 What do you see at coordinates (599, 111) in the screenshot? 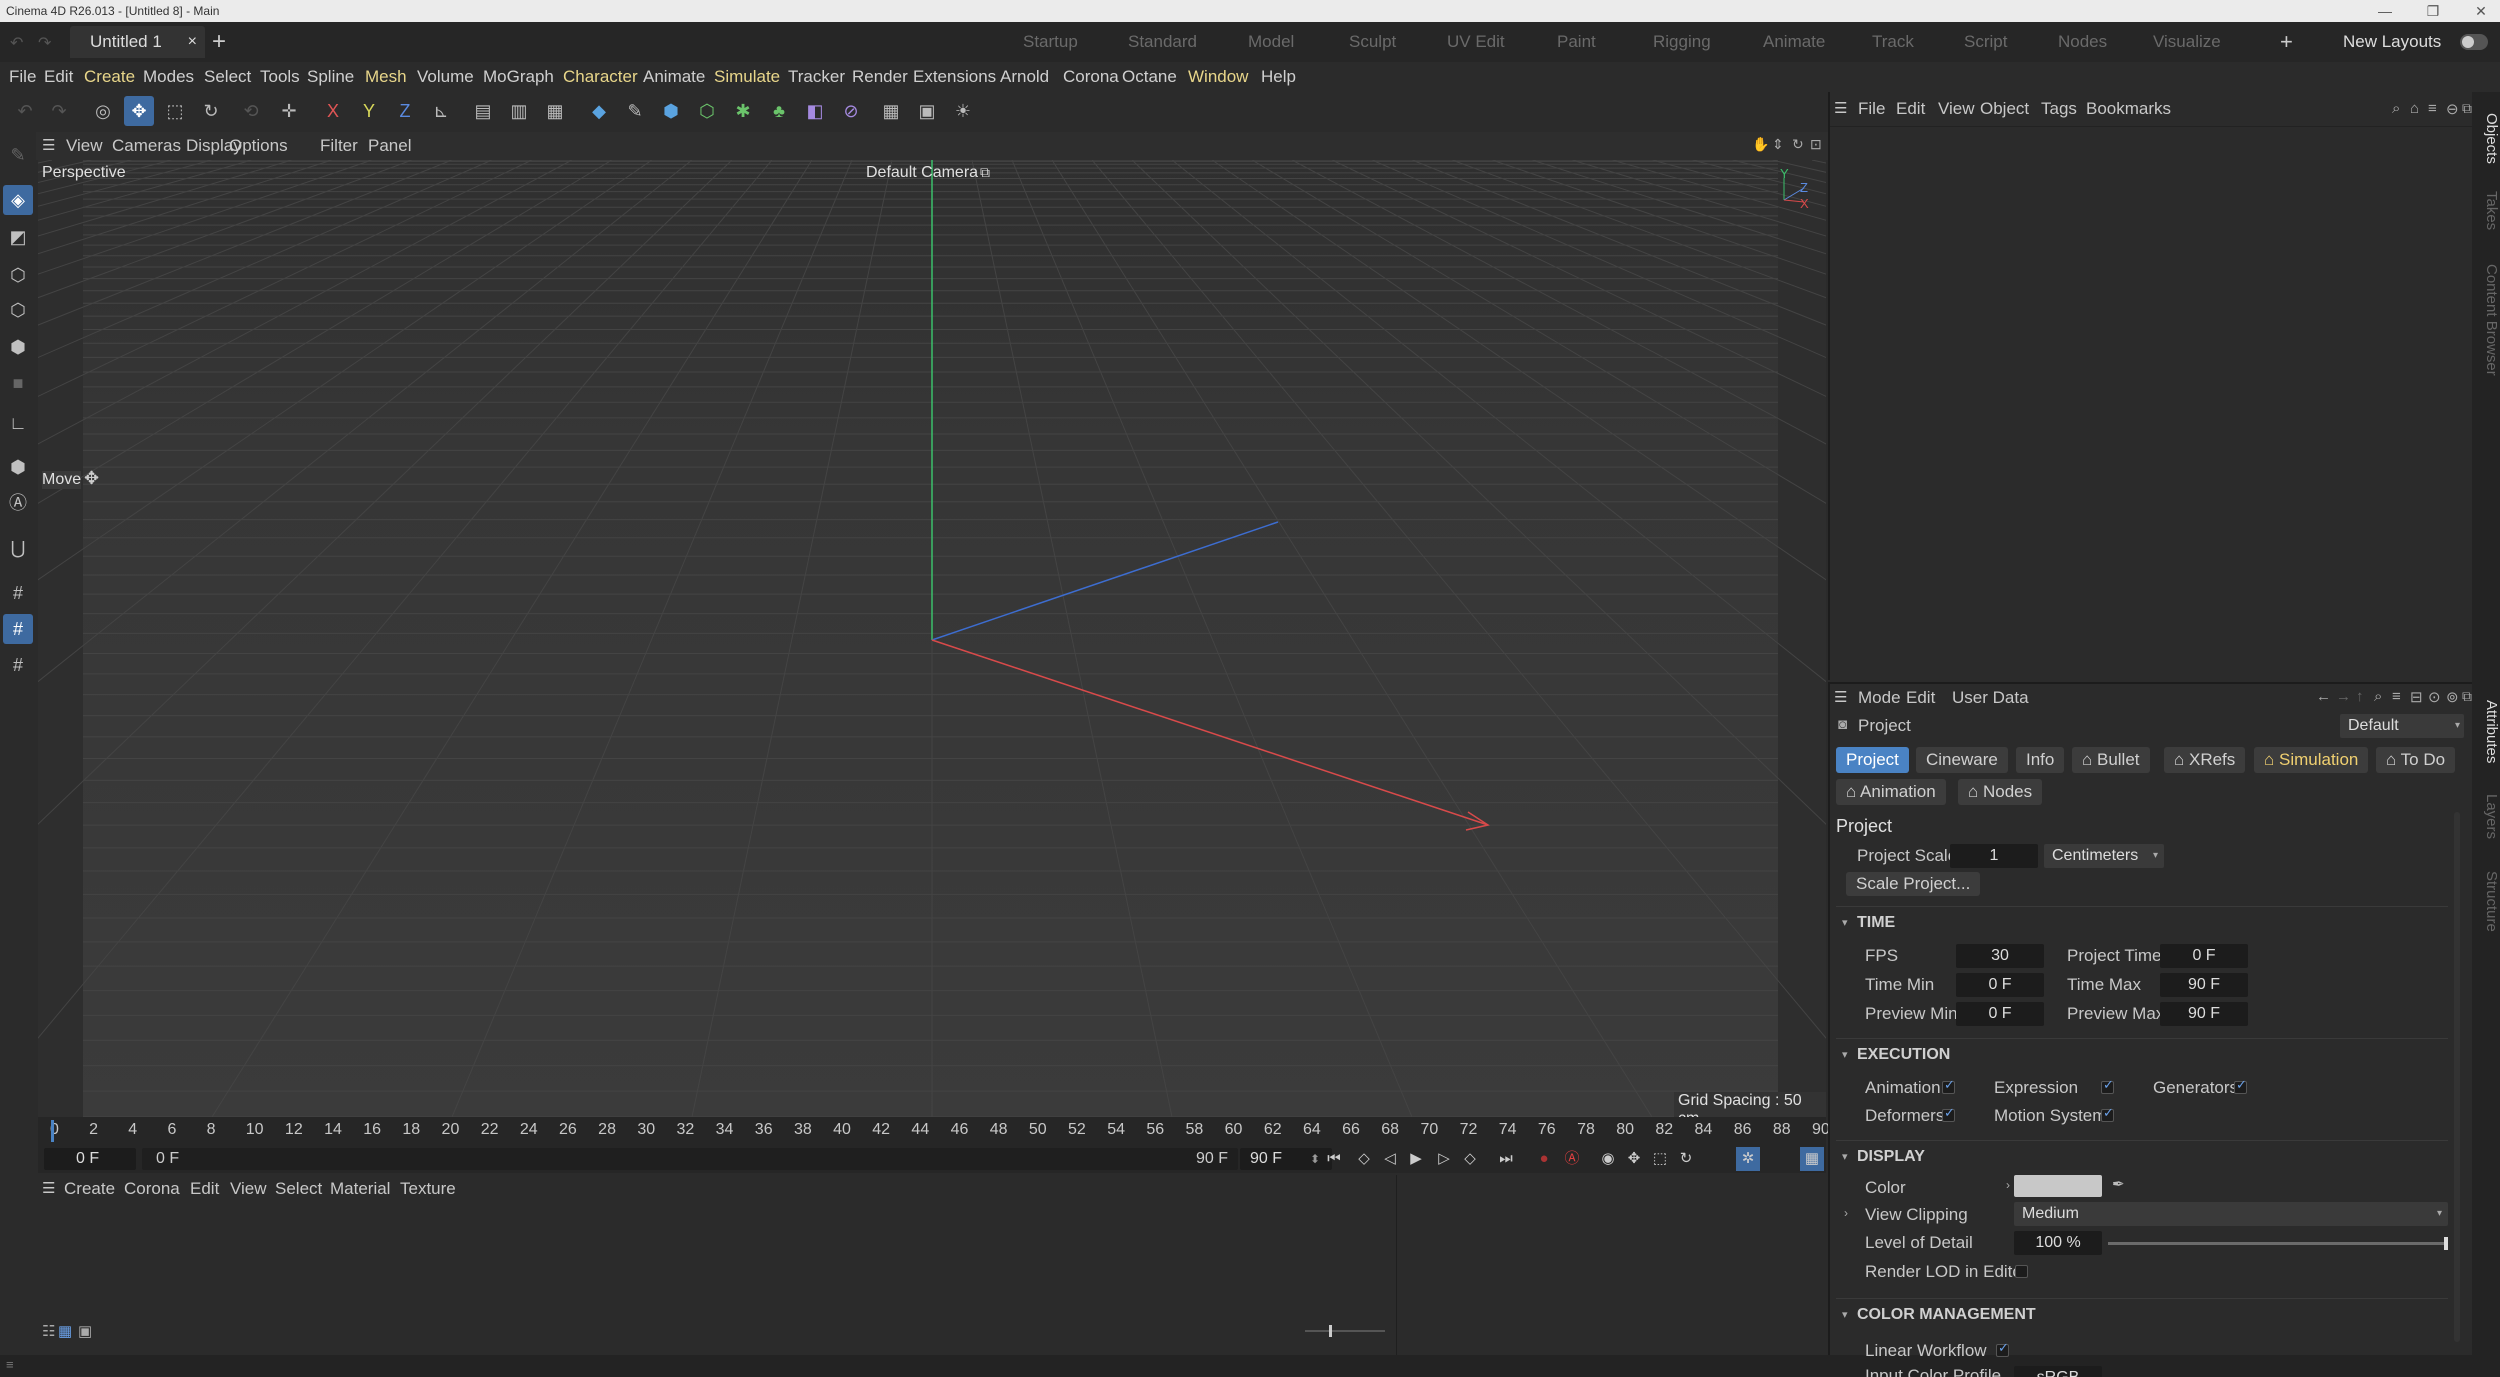
I see `cube-icon: ◆` at bounding box center [599, 111].